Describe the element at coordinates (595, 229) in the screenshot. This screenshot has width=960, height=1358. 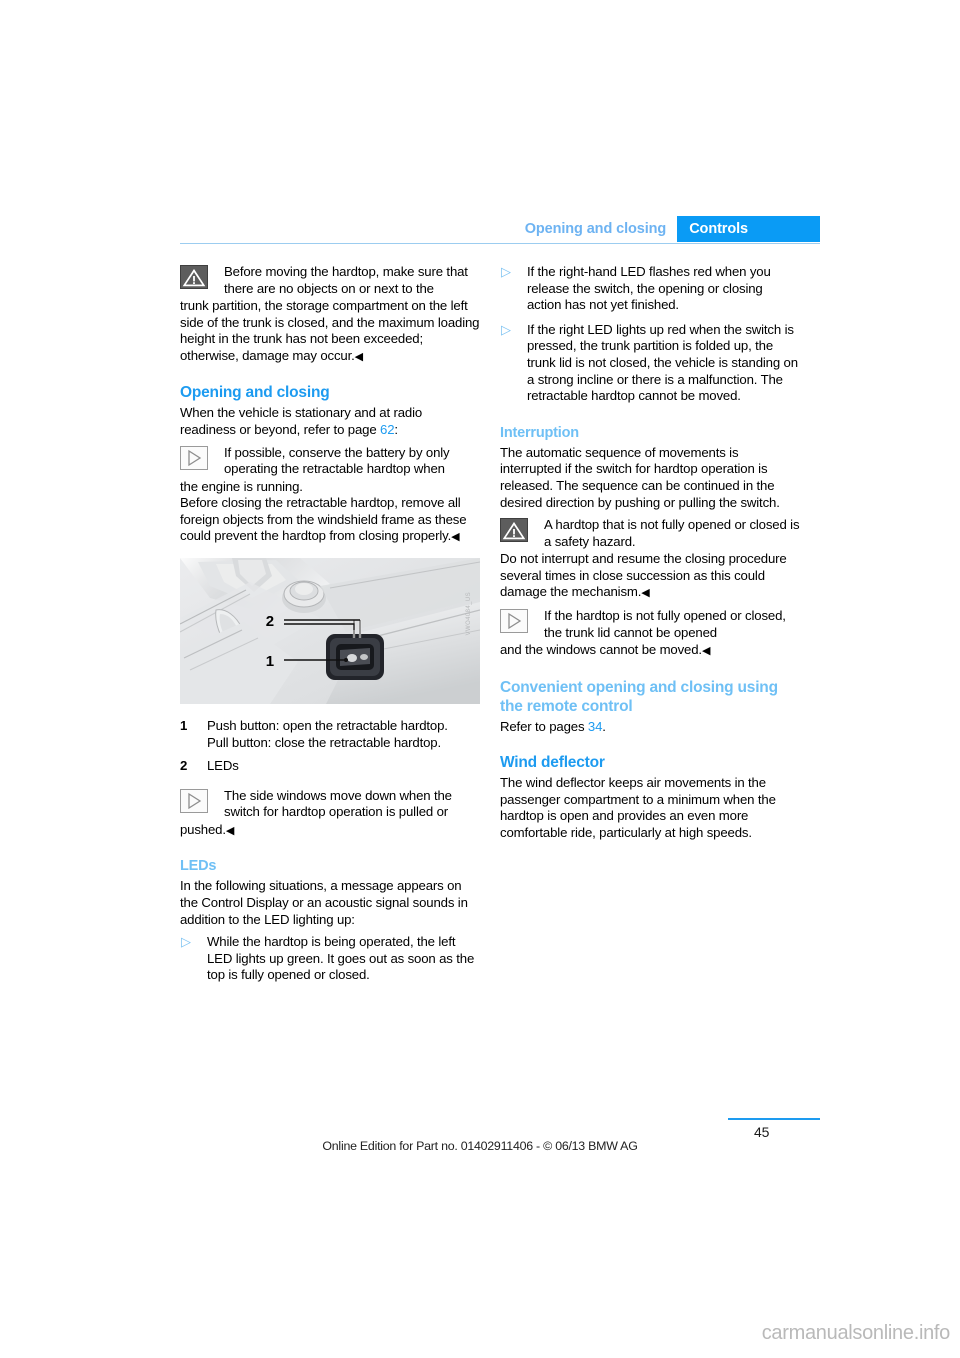
I see `header-section-label: Opening and closing` at that location.